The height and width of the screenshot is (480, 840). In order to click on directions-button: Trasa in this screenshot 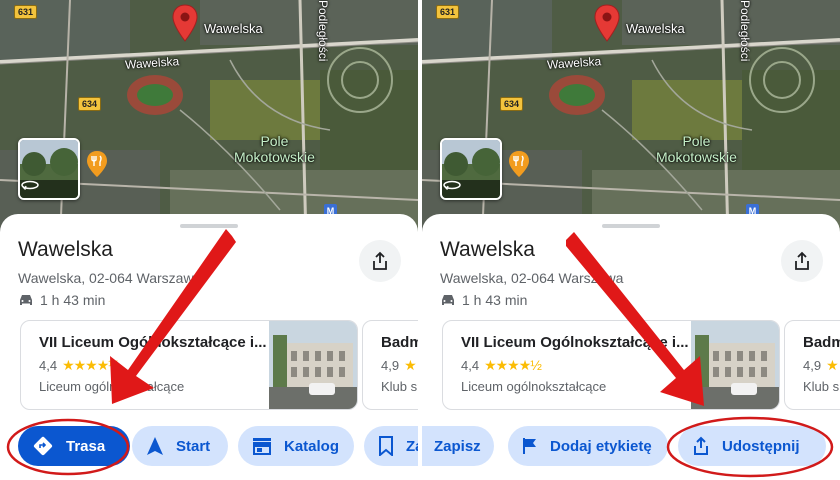, I will do `click(74, 446)`.